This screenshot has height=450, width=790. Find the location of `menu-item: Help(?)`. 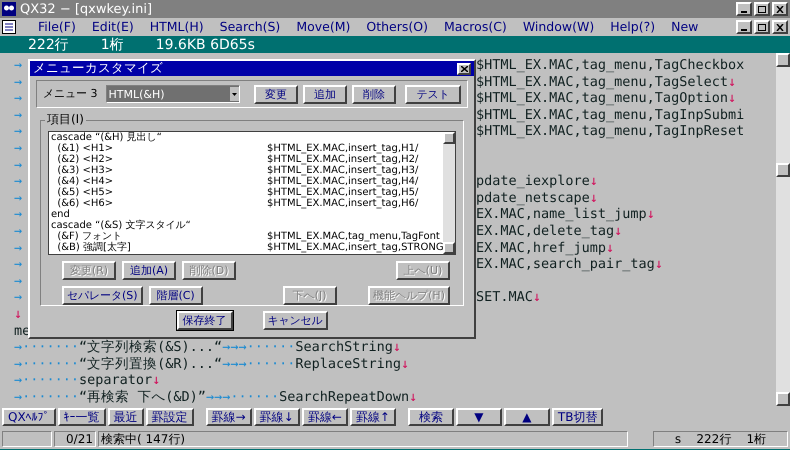

menu-item: Help(?) is located at coordinates (633, 27).